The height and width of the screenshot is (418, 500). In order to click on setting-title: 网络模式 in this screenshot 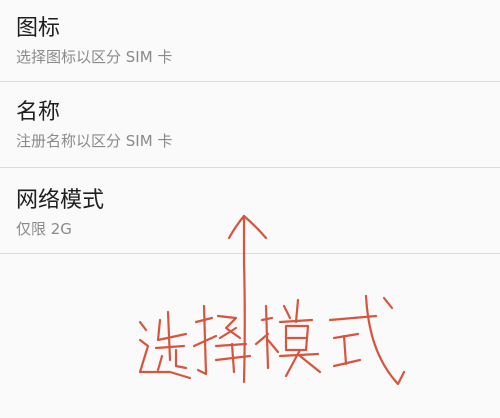, I will do `click(60, 200)`.